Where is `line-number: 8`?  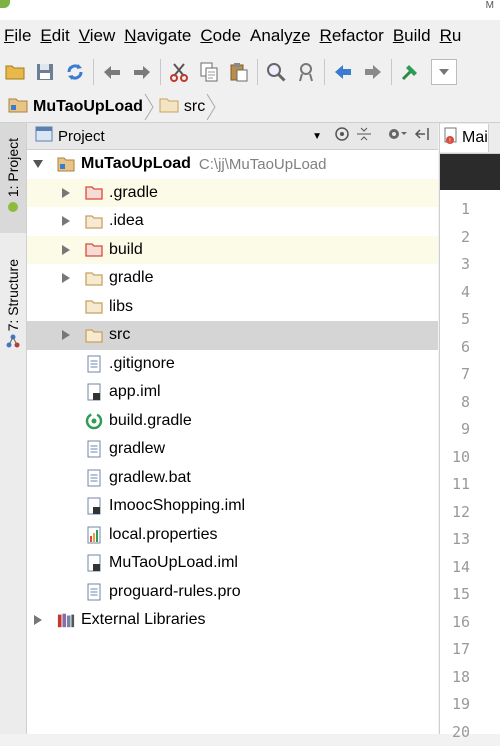
line-number: 8 is located at coordinates (455, 403).